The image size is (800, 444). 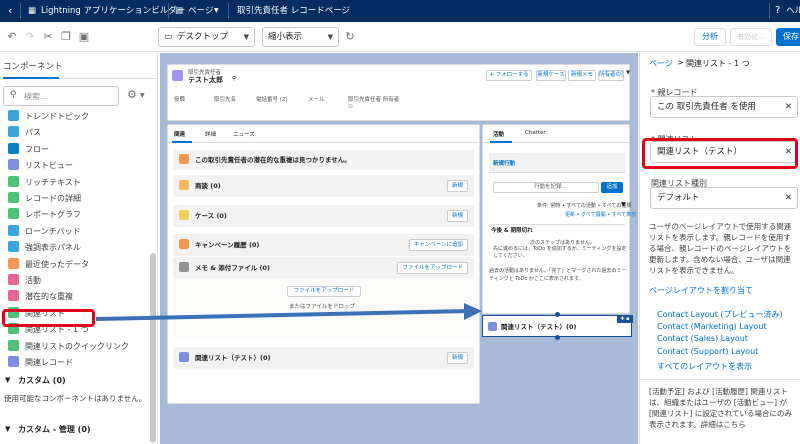 I want to click on highlight-box-related-list, so click(x=720, y=153).